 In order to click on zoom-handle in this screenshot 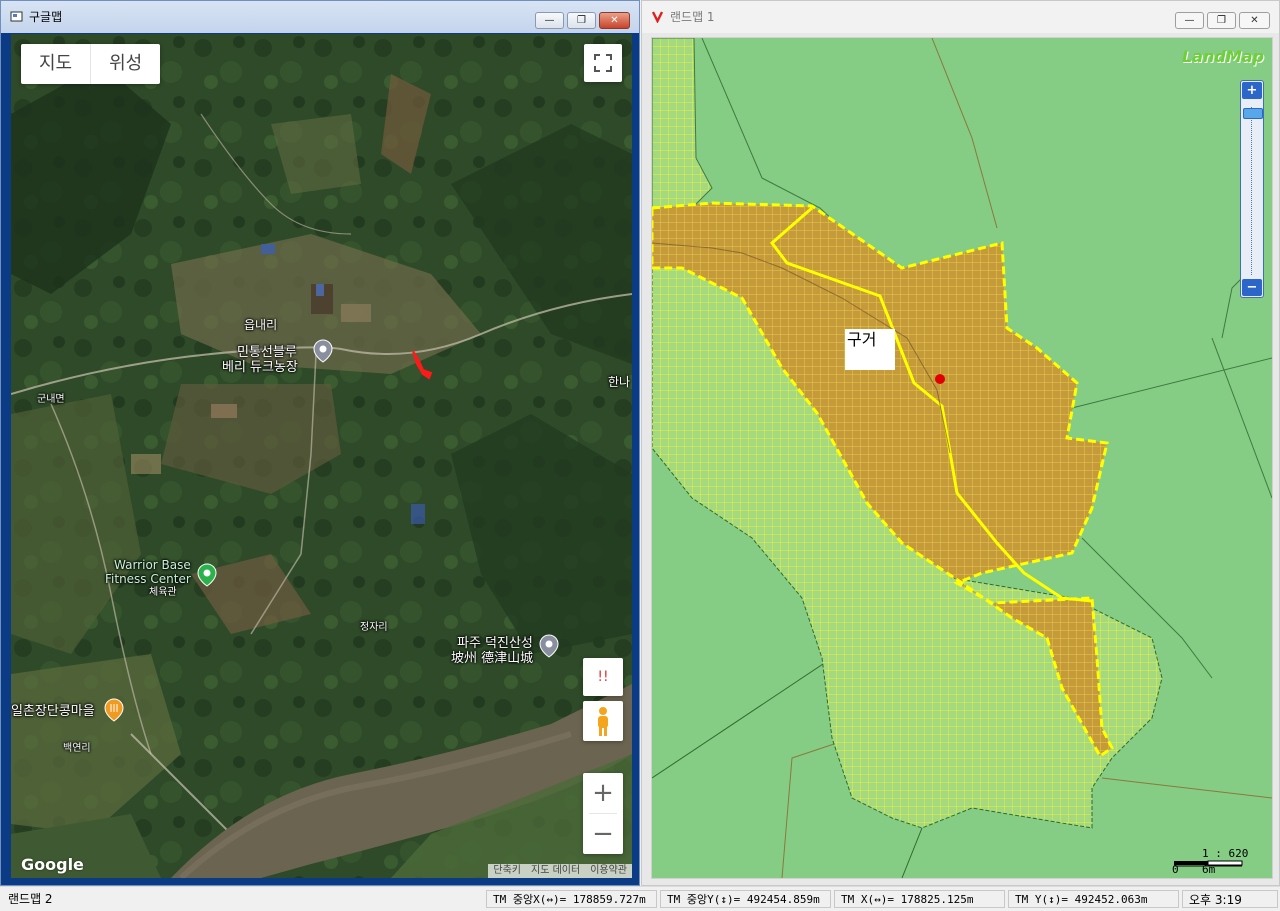, I will do `click(1253, 113)`.